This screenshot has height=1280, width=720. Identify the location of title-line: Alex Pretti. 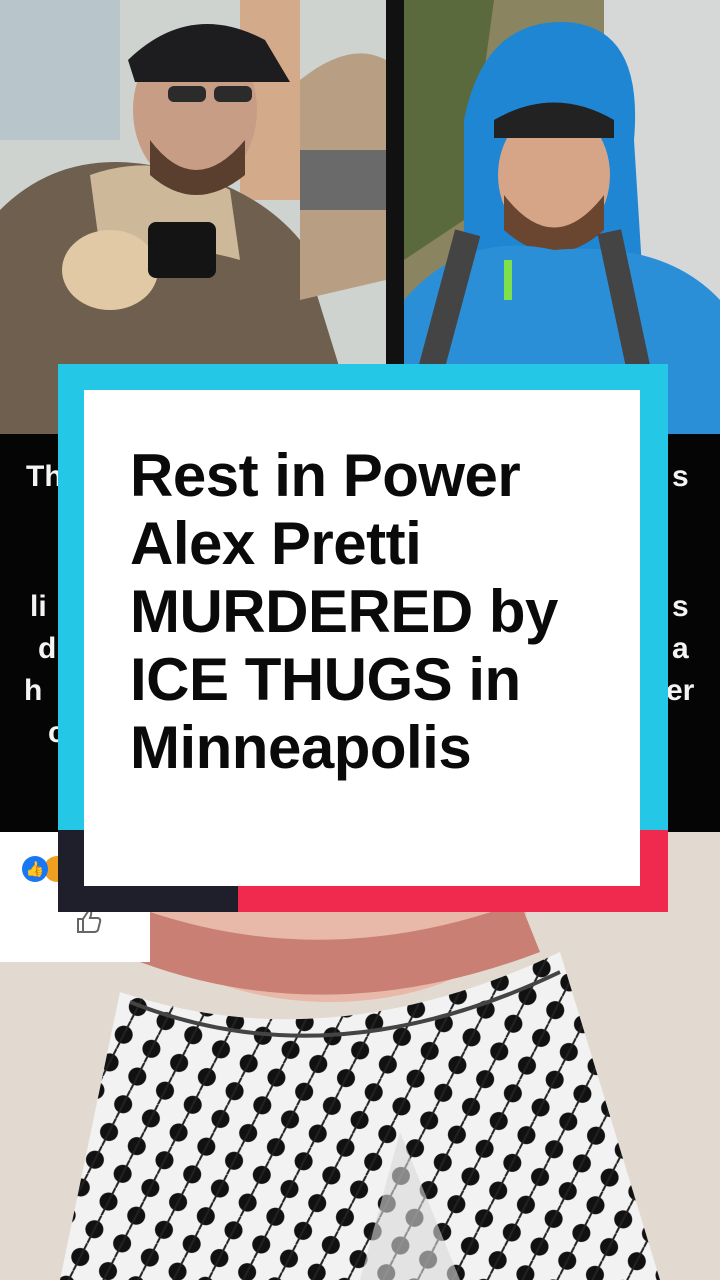
(276, 543).